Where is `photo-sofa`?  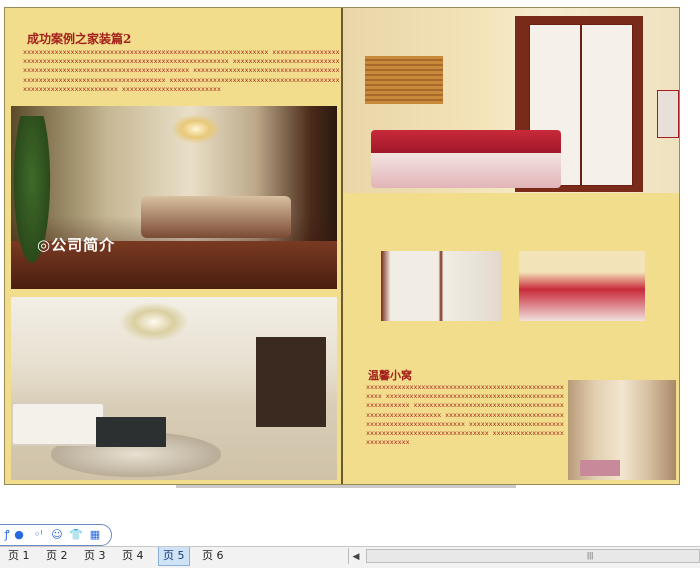
photo-sofa is located at coordinates (58, 424).